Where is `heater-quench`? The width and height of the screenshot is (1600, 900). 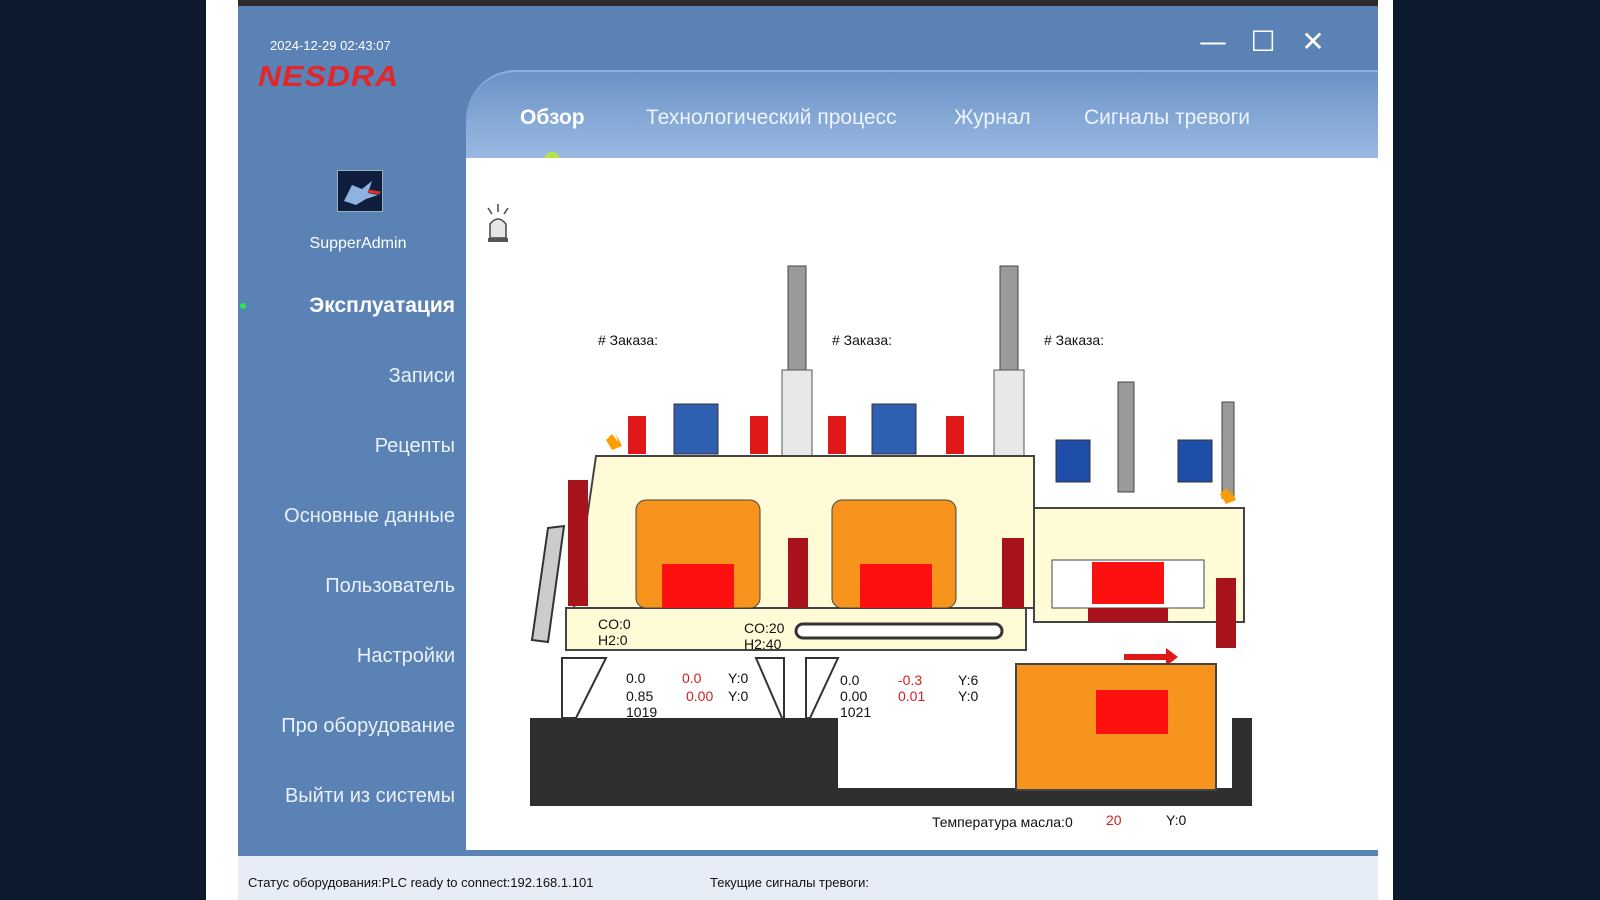
heater-quench is located at coordinates (1226, 613).